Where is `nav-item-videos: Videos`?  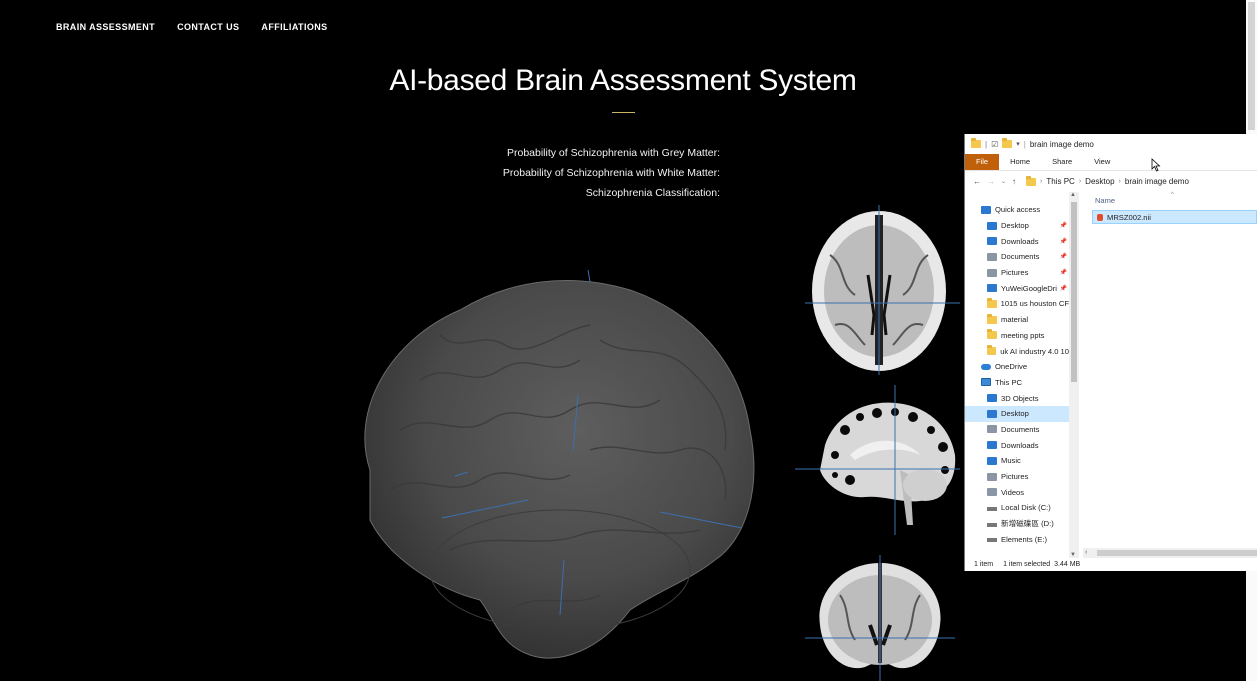
nav-item-videos: Videos is located at coordinates (1017, 492).